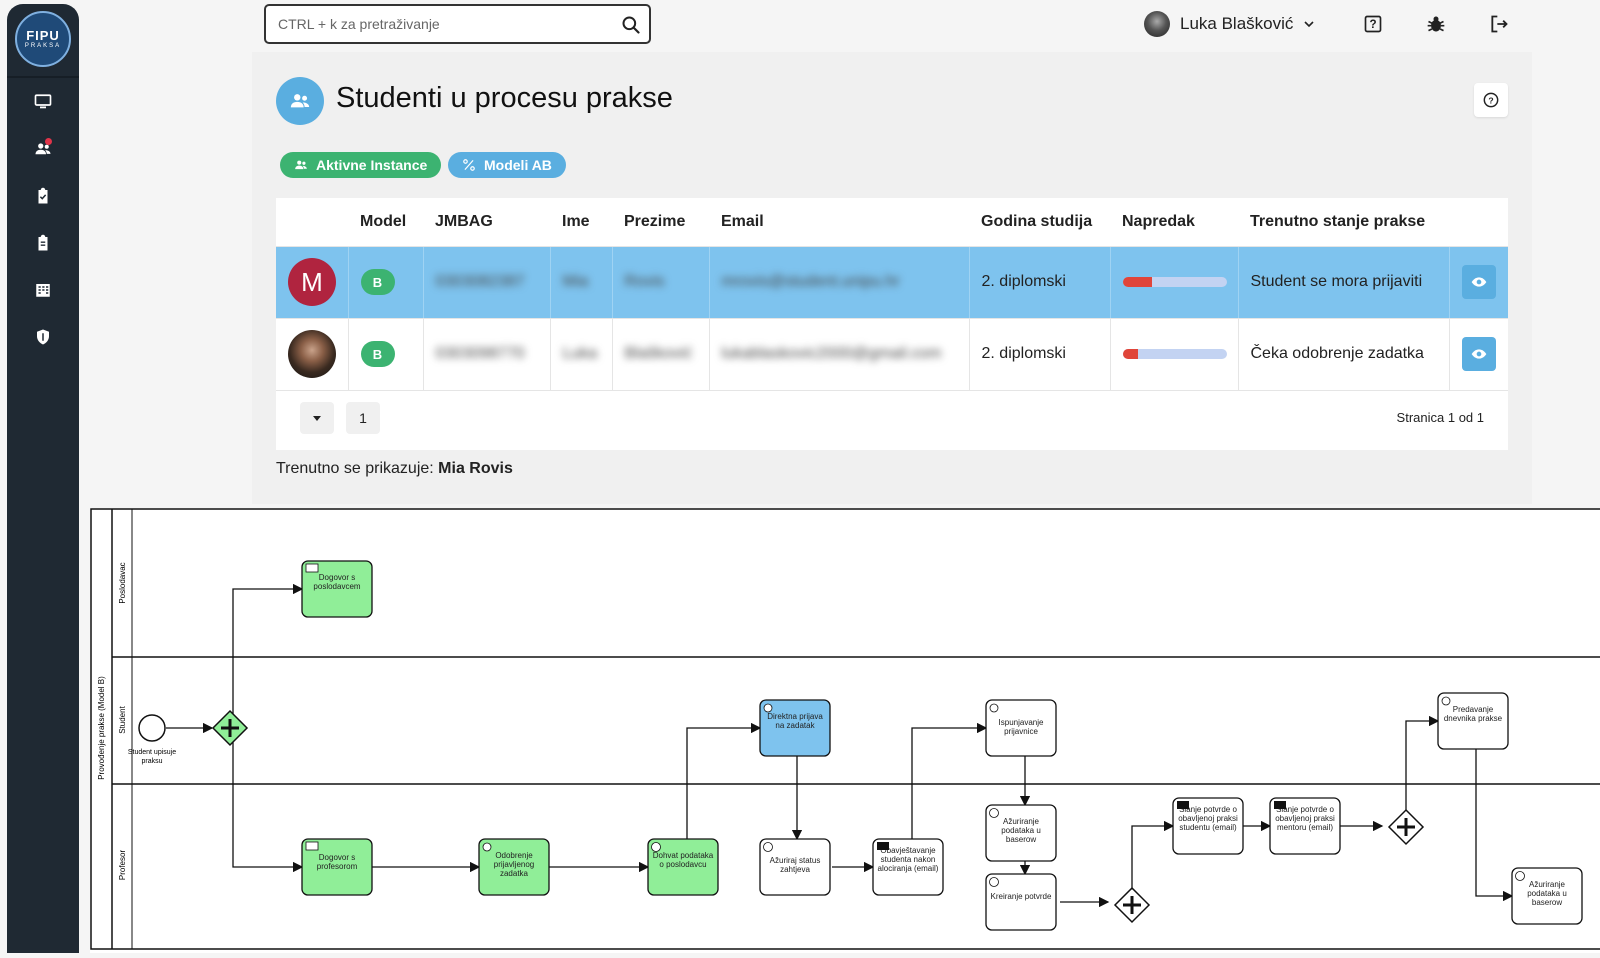 The width and height of the screenshot is (1600, 958). Describe the element at coordinates (43, 337) in the screenshot. I see `shield-icon` at that location.